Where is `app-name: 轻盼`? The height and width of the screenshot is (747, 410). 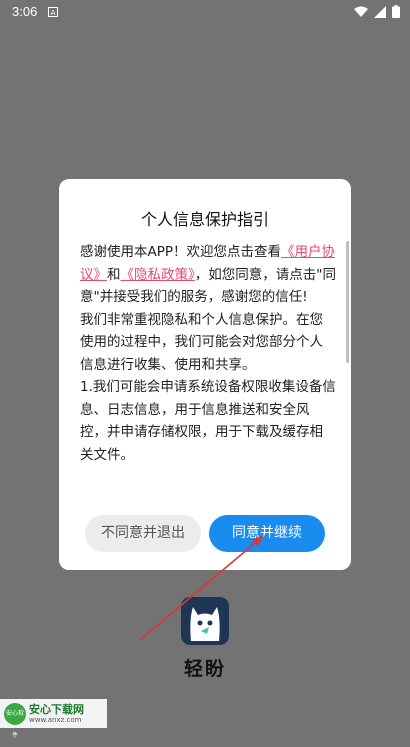
app-name: 轻盼 is located at coordinates (204, 669).